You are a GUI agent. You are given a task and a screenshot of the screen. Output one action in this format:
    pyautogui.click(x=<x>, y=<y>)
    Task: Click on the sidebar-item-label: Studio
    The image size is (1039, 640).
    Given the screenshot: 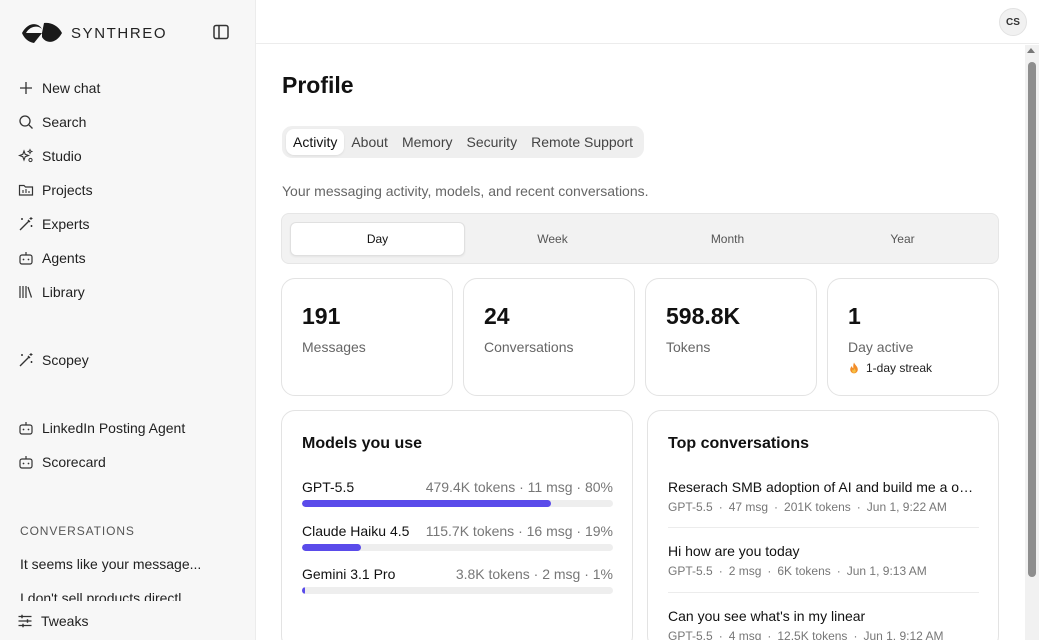 What is the action you would take?
    pyautogui.click(x=62, y=156)
    